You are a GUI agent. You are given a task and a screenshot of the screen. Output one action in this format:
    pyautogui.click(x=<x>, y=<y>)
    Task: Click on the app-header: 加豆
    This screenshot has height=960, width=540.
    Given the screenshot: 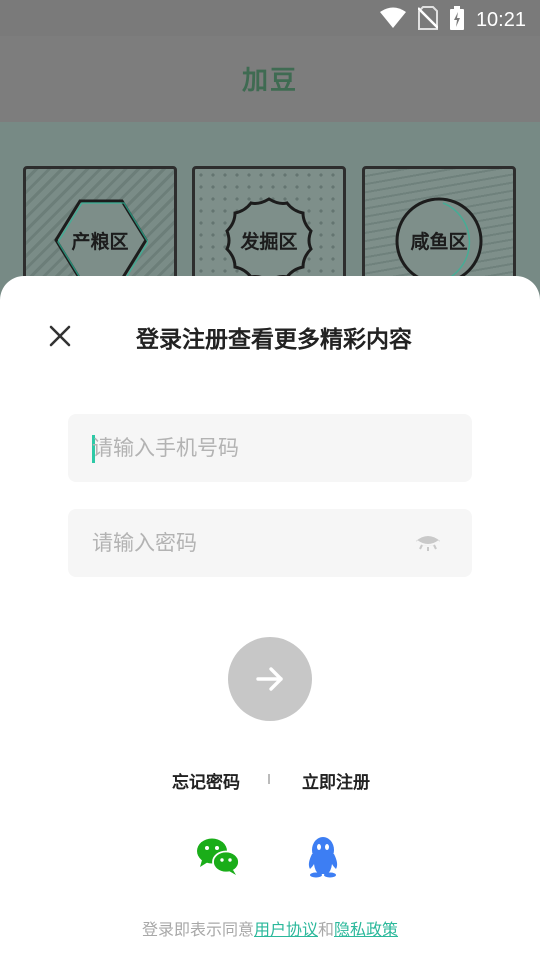 What is the action you would take?
    pyautogui.click(x=270, y=79)
    